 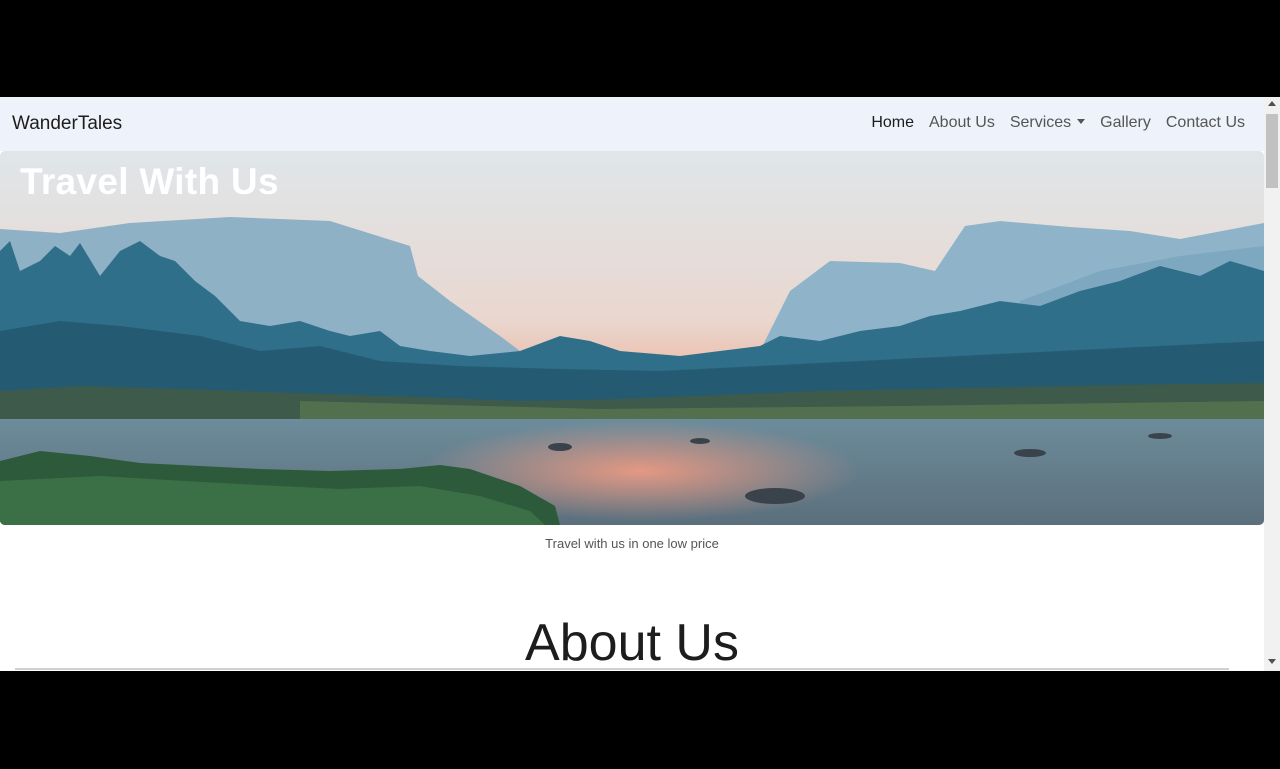 I want to click on nav-link-about-us: About Us, so click(x=962, y=123).